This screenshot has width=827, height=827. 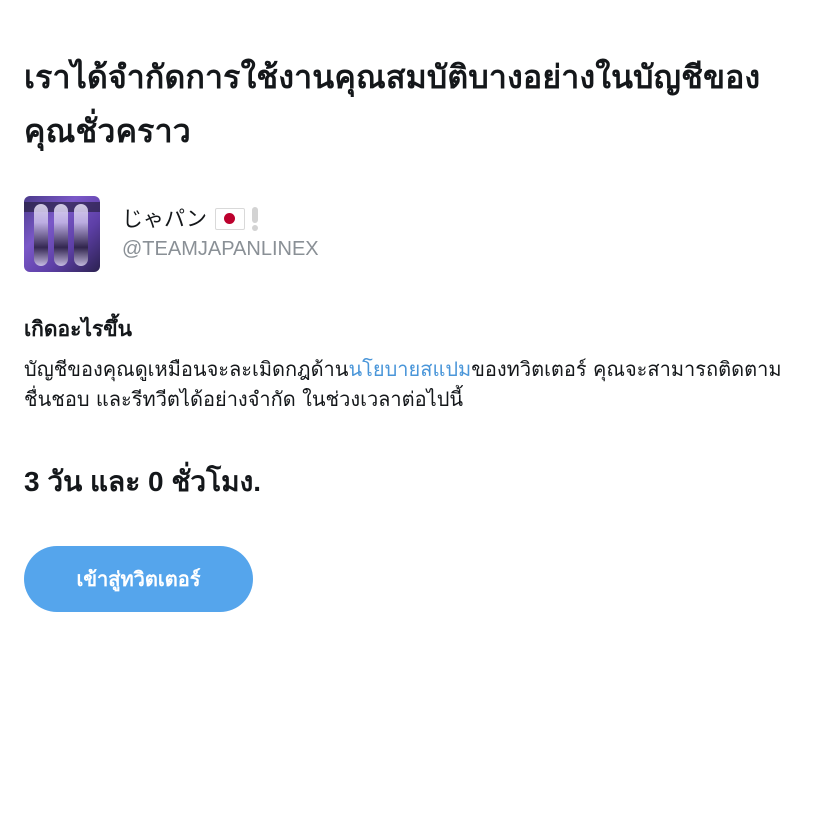 I want to click on account-card: じゃパン @TEAMJAPANLINEX, so click(x=414, y=234).